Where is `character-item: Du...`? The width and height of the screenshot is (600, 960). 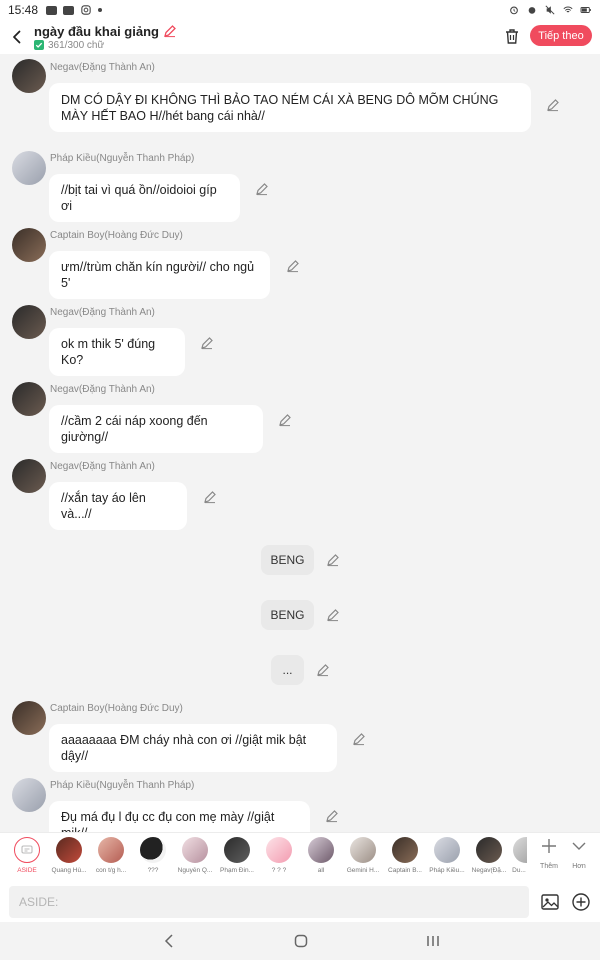
character-item: Du... is located at coordinates (519, 855).